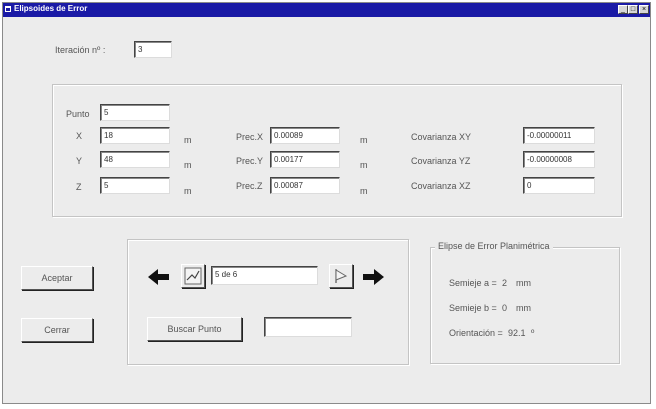 The image size is (656, 409). Describe the element at coordinates (441, 161) in the screenshot. I see `covariance-yz-label: Covarianza YZ` at that location.